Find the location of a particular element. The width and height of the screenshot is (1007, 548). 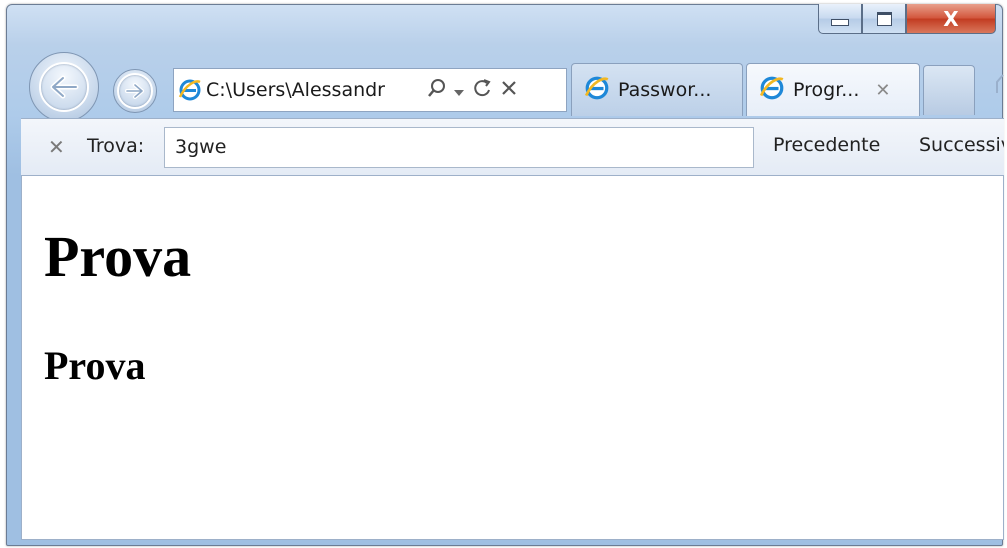

refresh-icon is located at coordinates (482, 90).